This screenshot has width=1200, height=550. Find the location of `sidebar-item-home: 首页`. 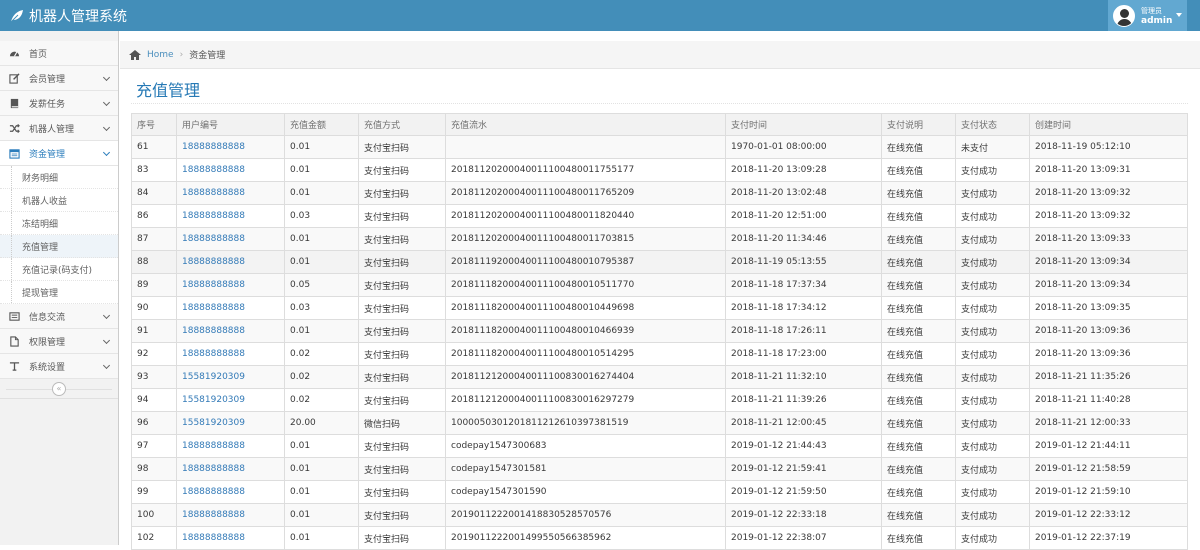

sidebar-item-home: 首页 is located at coordinates (59, 53).